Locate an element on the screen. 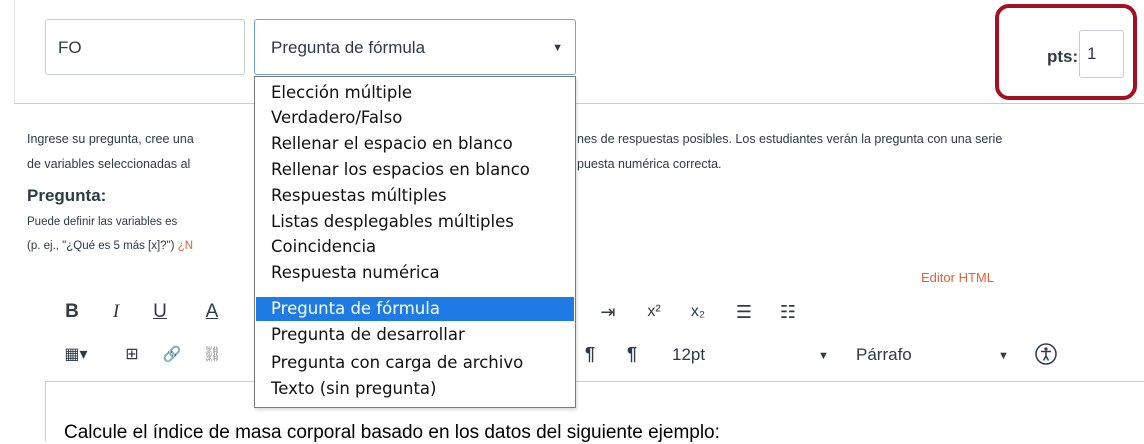 This screenshot has height=444, width=1144. font-size-select: 12pt is located at coordinates (688, 355).